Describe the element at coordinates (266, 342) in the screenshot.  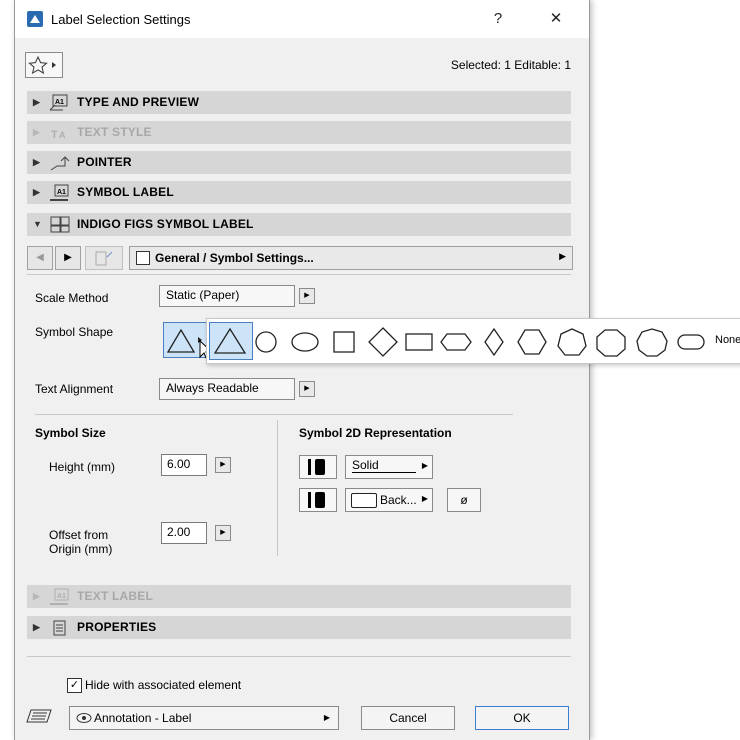
I see `circle-option-icon` at that location.